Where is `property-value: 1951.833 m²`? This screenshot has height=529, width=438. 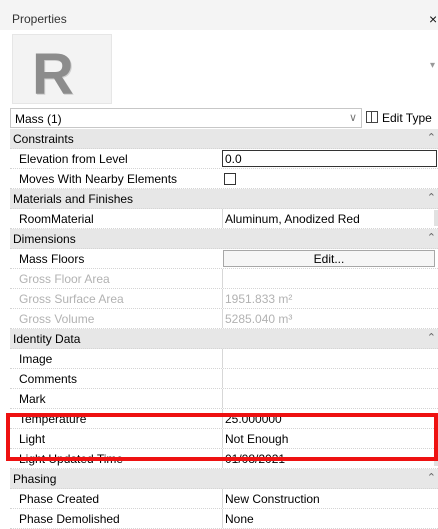
property-value: 1951.833 m² is located at coordinates (259, 299).